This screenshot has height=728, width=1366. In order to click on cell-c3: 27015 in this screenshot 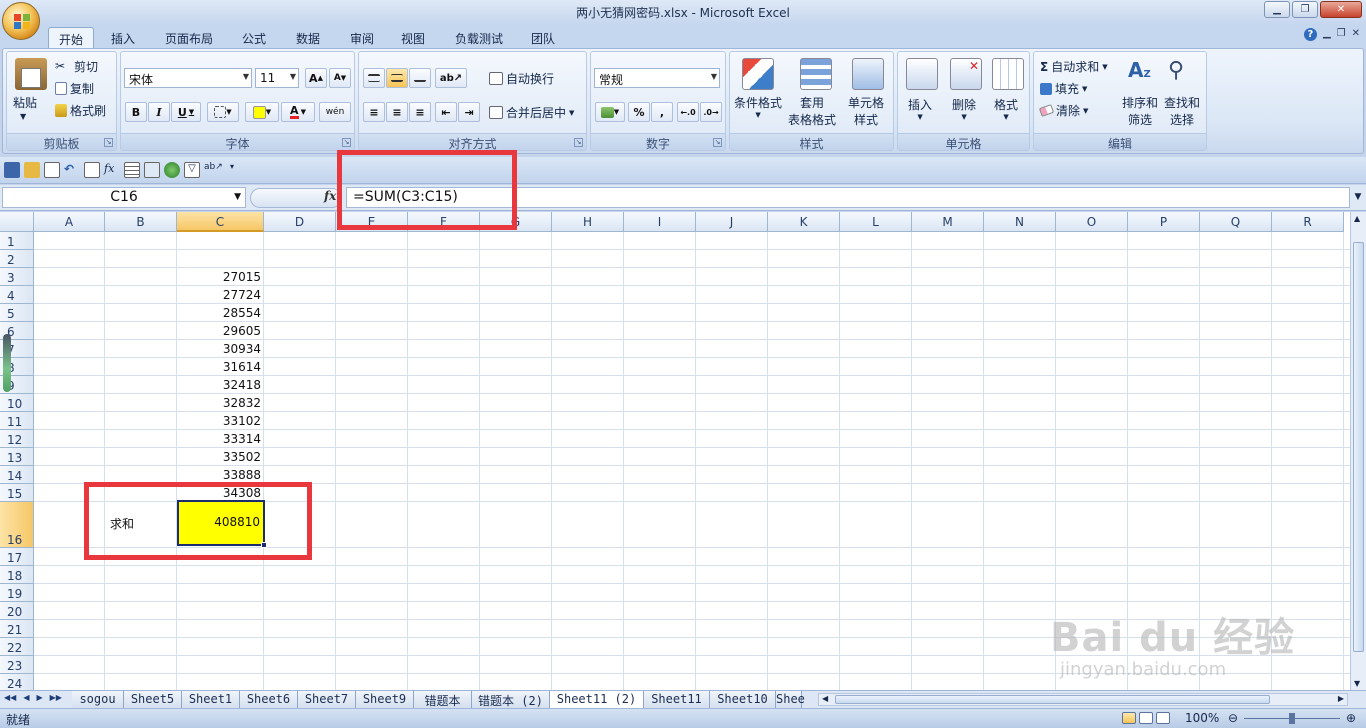, I will do `click(220, 277)`.